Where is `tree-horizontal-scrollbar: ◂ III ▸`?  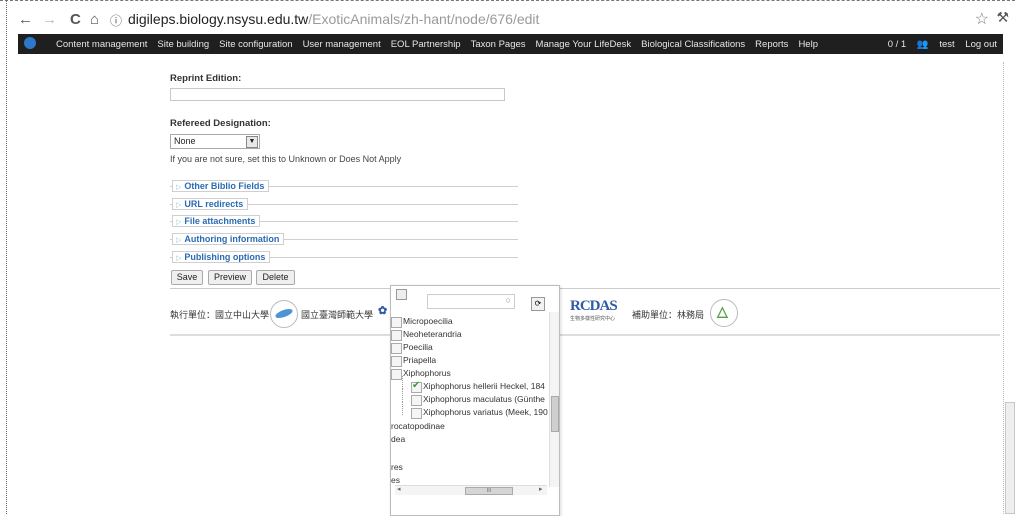
tree-horizontal-scrollbar: ◂ III ▸ is located at coordinates (471, 490).